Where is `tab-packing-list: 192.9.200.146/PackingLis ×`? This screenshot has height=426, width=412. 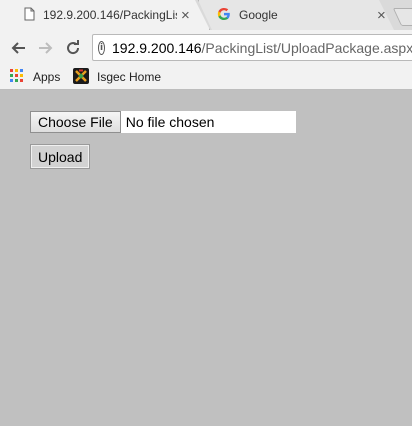 tab-packing-list: 192.9.200.146/PackingLis × is located at coordinates (105, 15).